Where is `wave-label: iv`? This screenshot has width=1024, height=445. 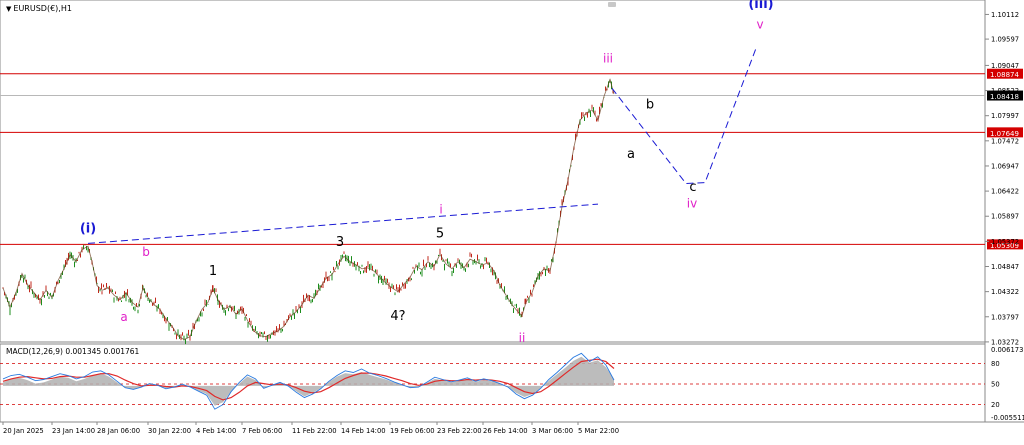 wave-label: iv is located at coordinates (692, 203).